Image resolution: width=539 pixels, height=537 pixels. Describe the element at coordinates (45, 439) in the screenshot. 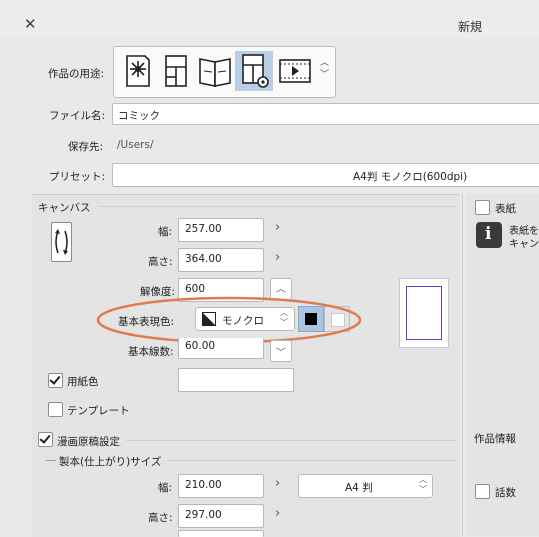

I see `manga-settings-checkbox` at that location.